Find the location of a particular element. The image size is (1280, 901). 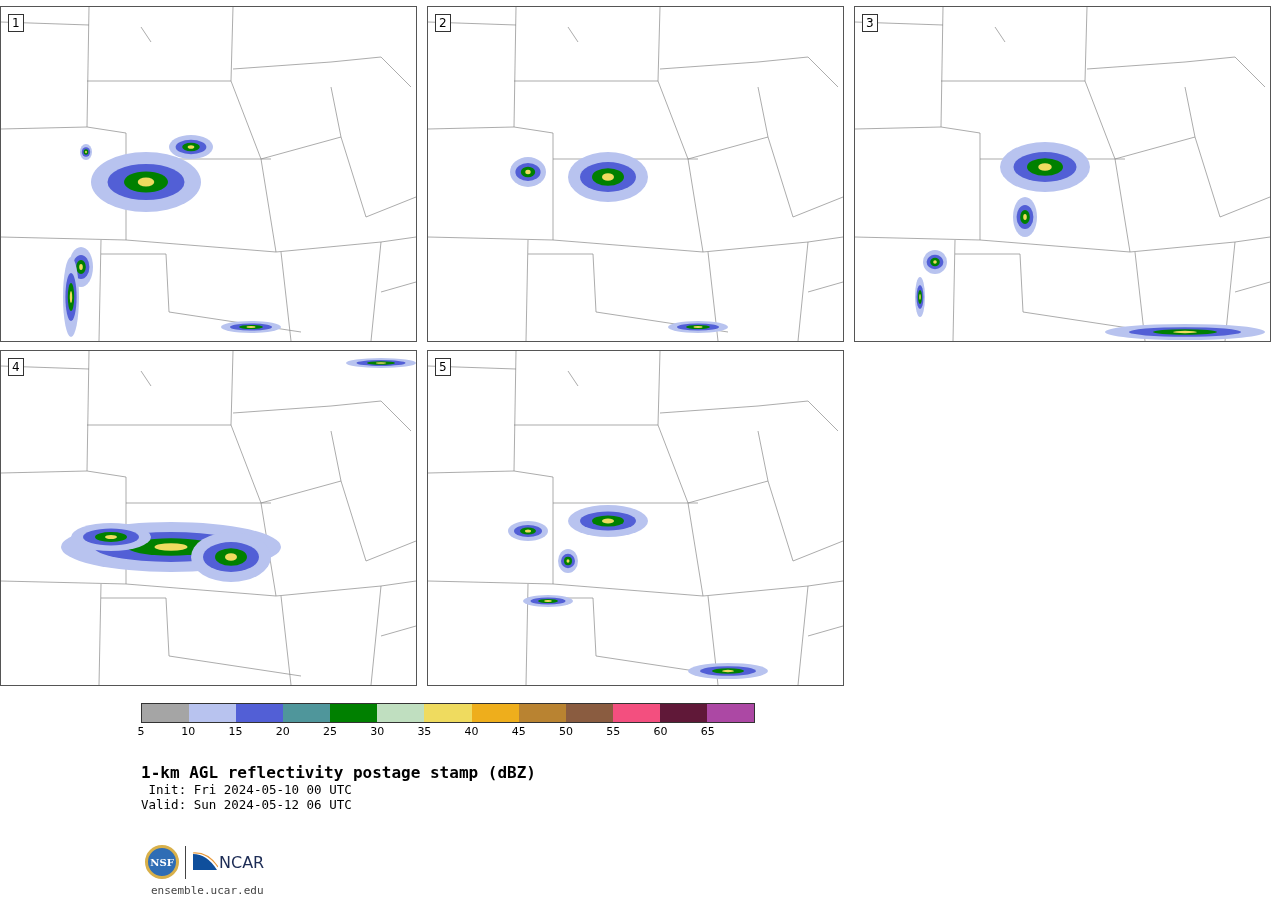

colorbar-tick-label: 60 is located at coordinates (660, 731).